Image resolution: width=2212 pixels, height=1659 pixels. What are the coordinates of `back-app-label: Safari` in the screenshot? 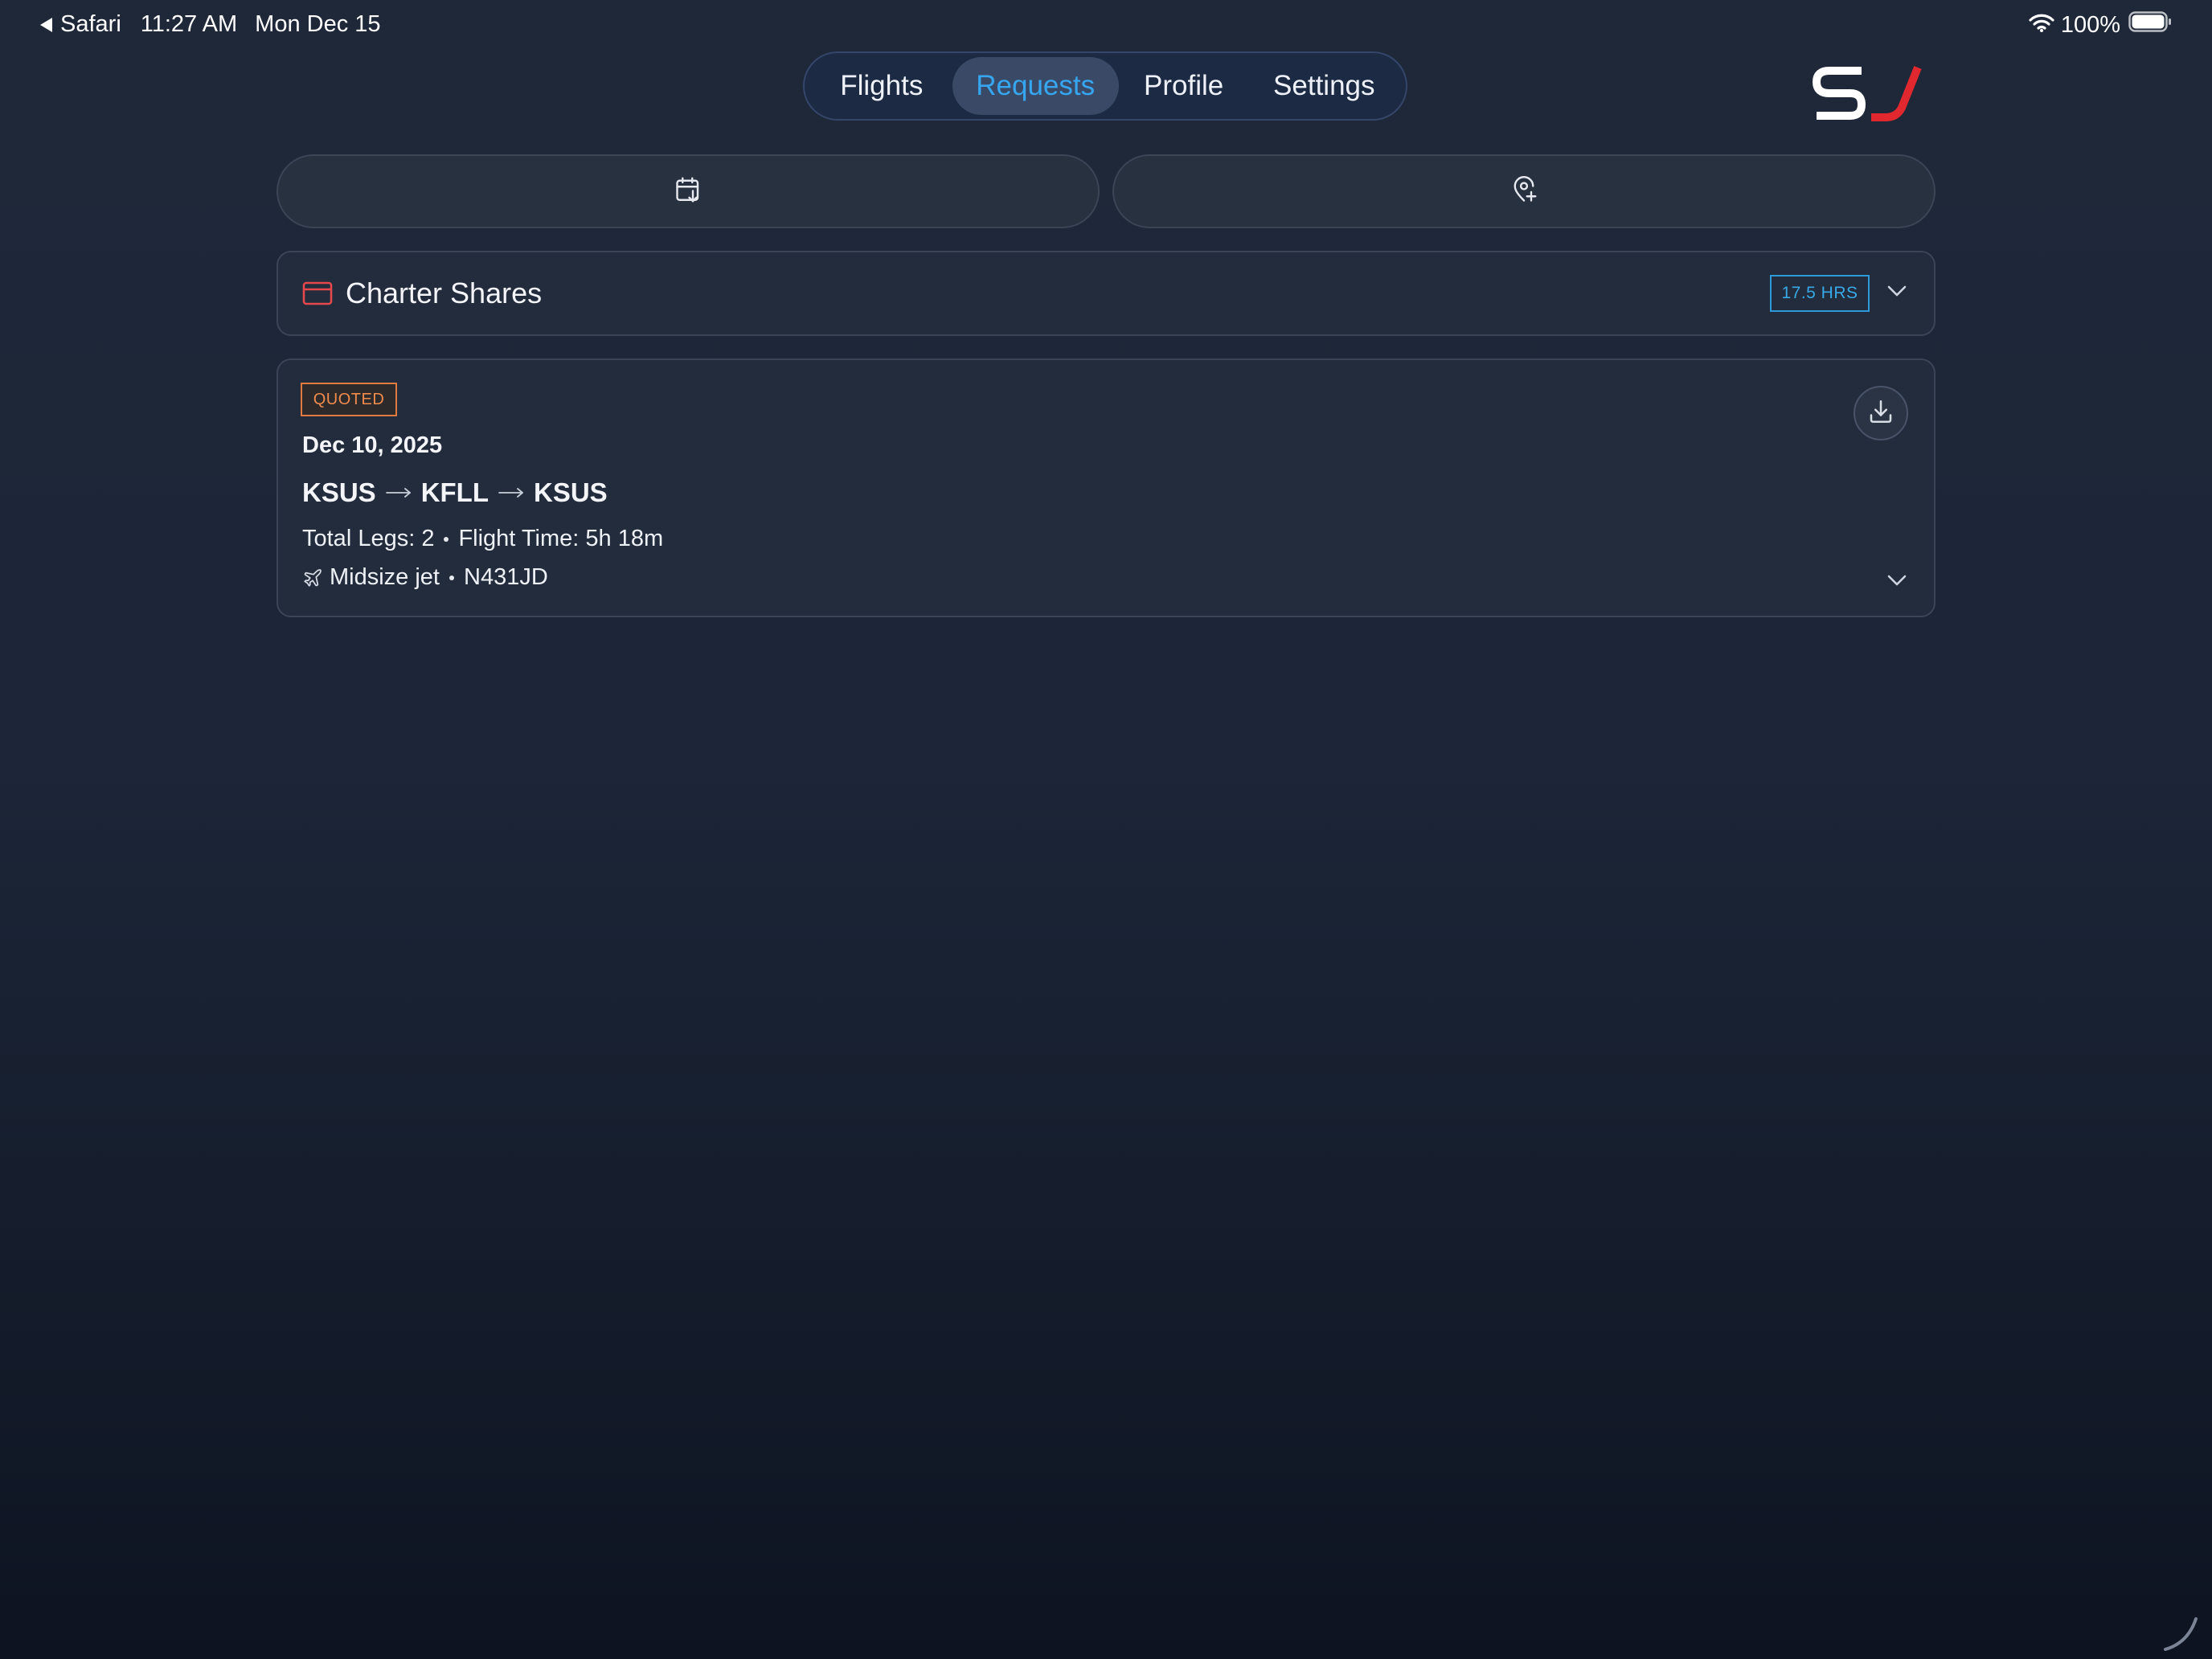 It's located at (90, 24).